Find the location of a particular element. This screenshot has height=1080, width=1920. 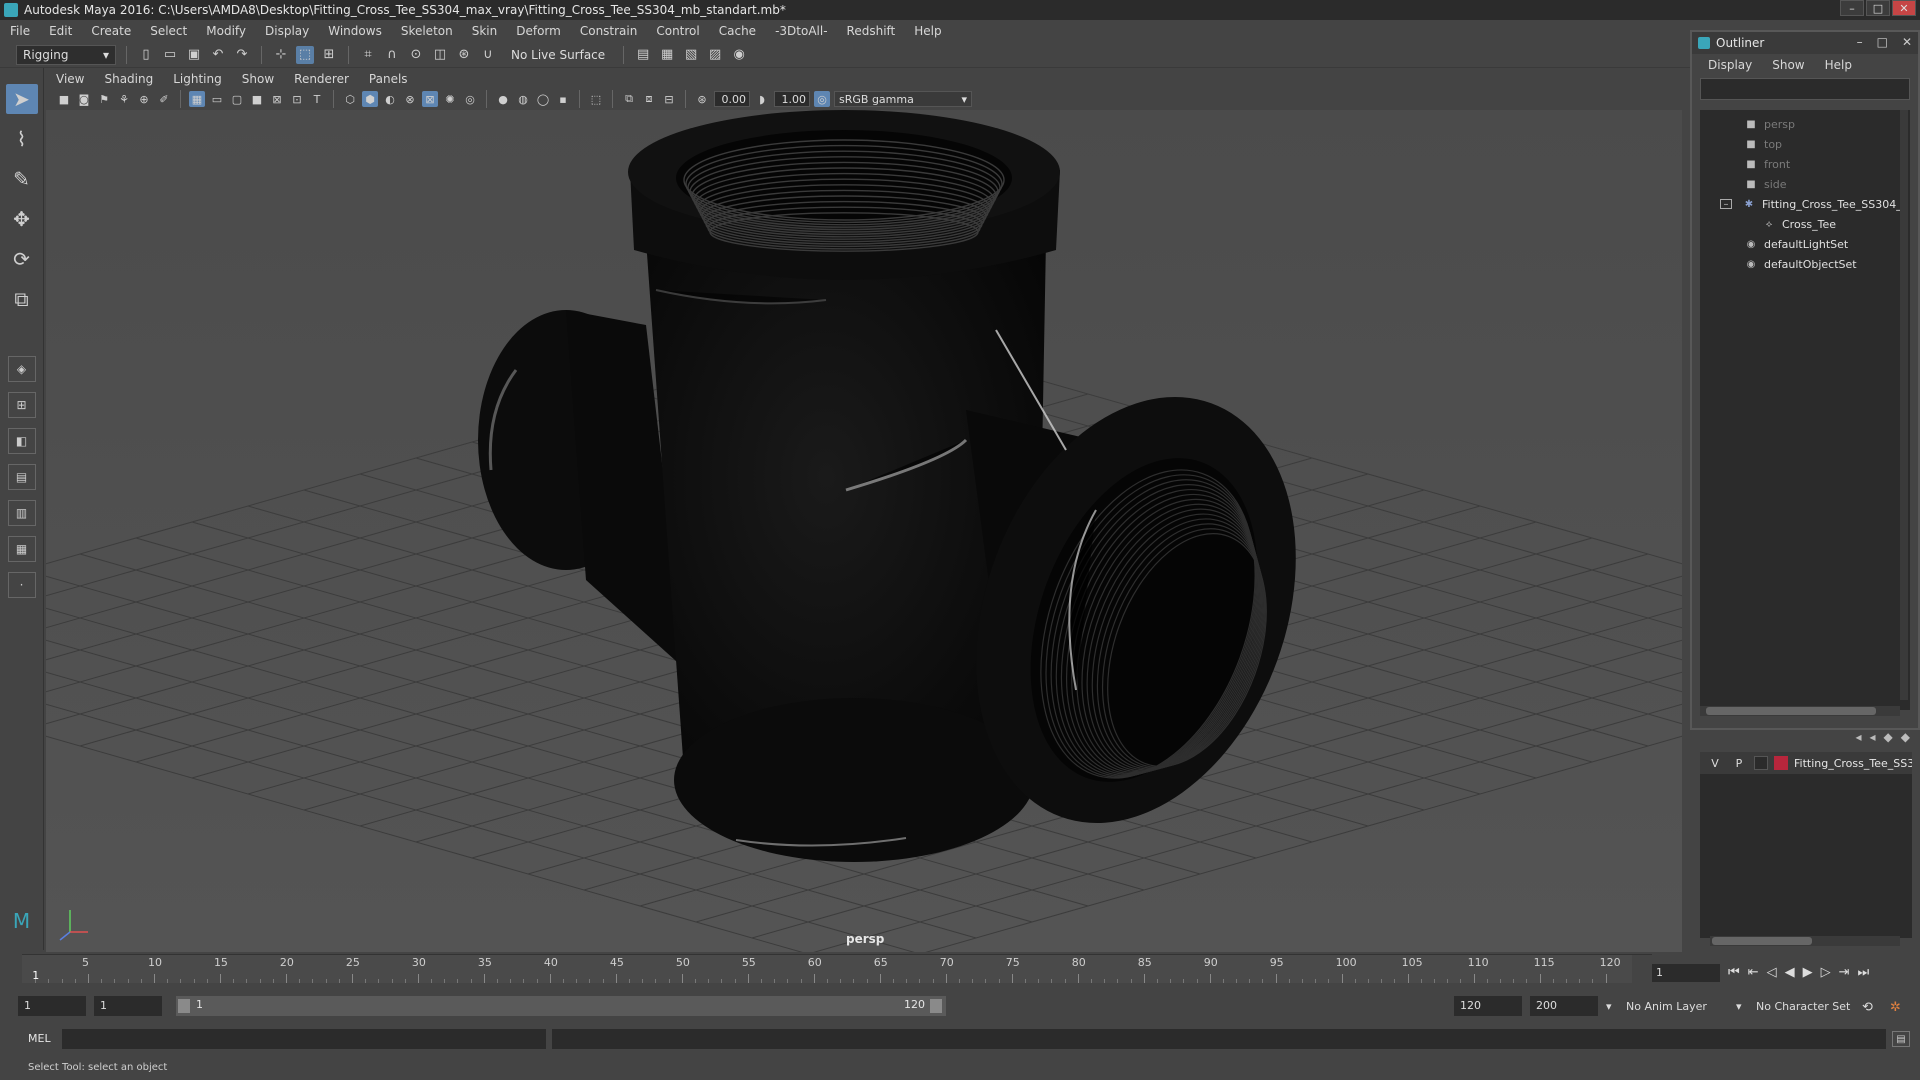

grid-icon: ▦ is located at coordinates (197, 99).